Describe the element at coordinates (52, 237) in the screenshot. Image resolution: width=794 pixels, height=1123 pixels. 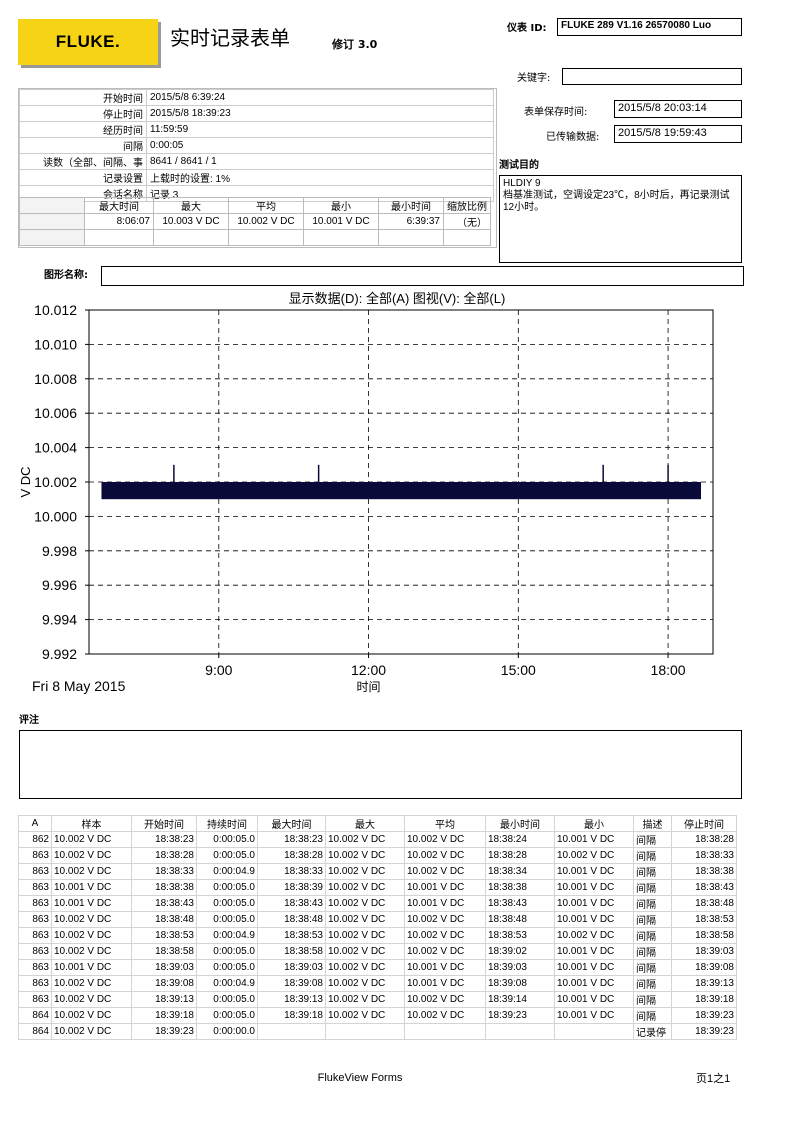
I see `stats-row-handle` at that location.